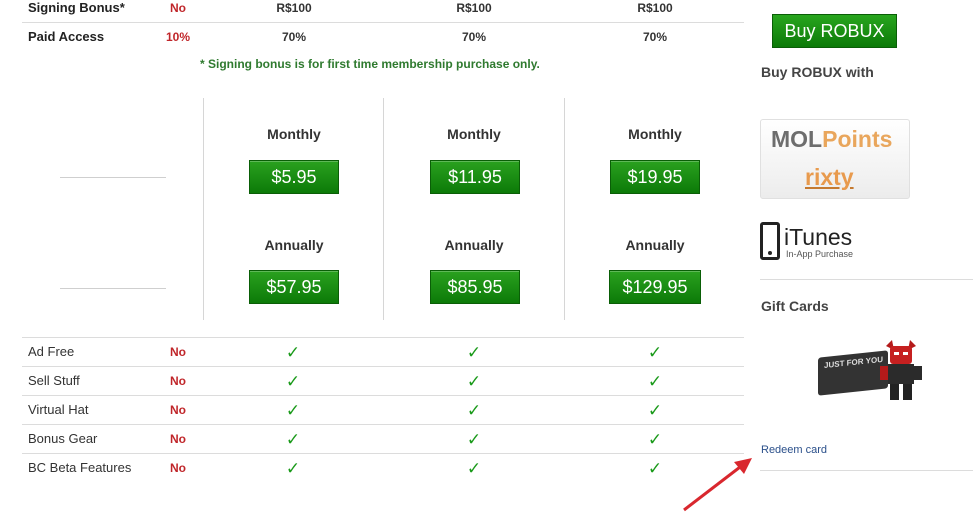  What do you see at coordinates (655, 245) in the screenshot?
I see `plan3-annual-label: Annually` at bounding box center [655, 245].